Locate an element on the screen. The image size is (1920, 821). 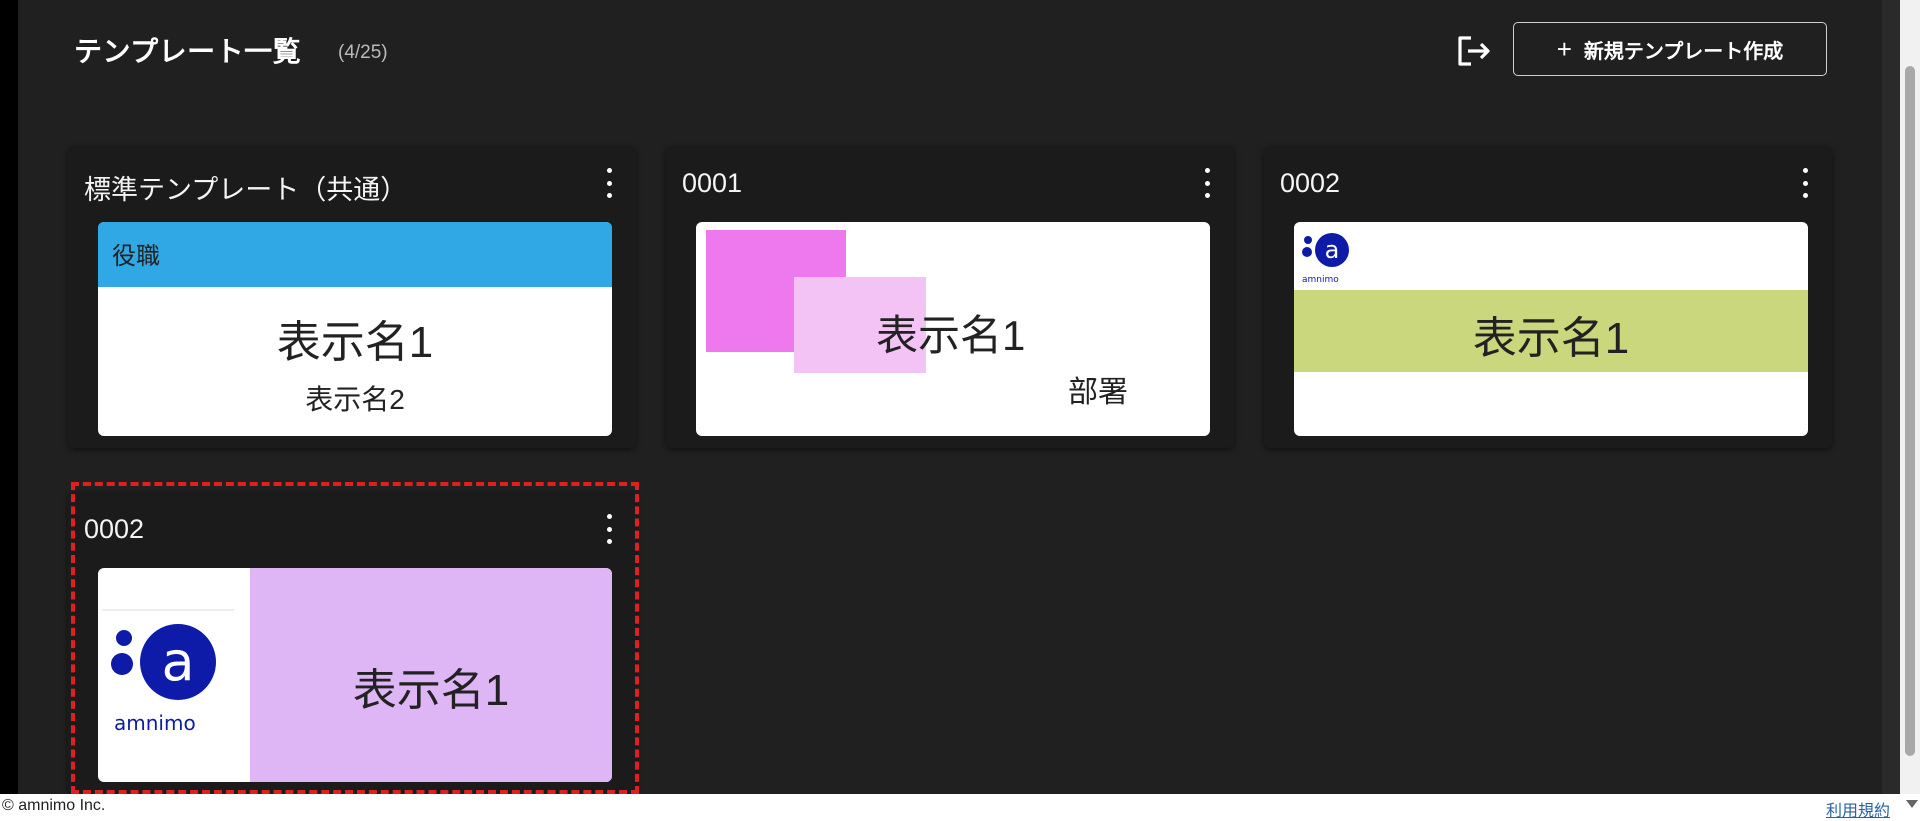
department-label: 部署 is located at coordinates (1098, 392).